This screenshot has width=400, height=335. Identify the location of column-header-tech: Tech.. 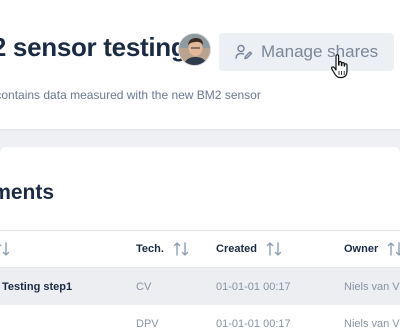
(163, 249).